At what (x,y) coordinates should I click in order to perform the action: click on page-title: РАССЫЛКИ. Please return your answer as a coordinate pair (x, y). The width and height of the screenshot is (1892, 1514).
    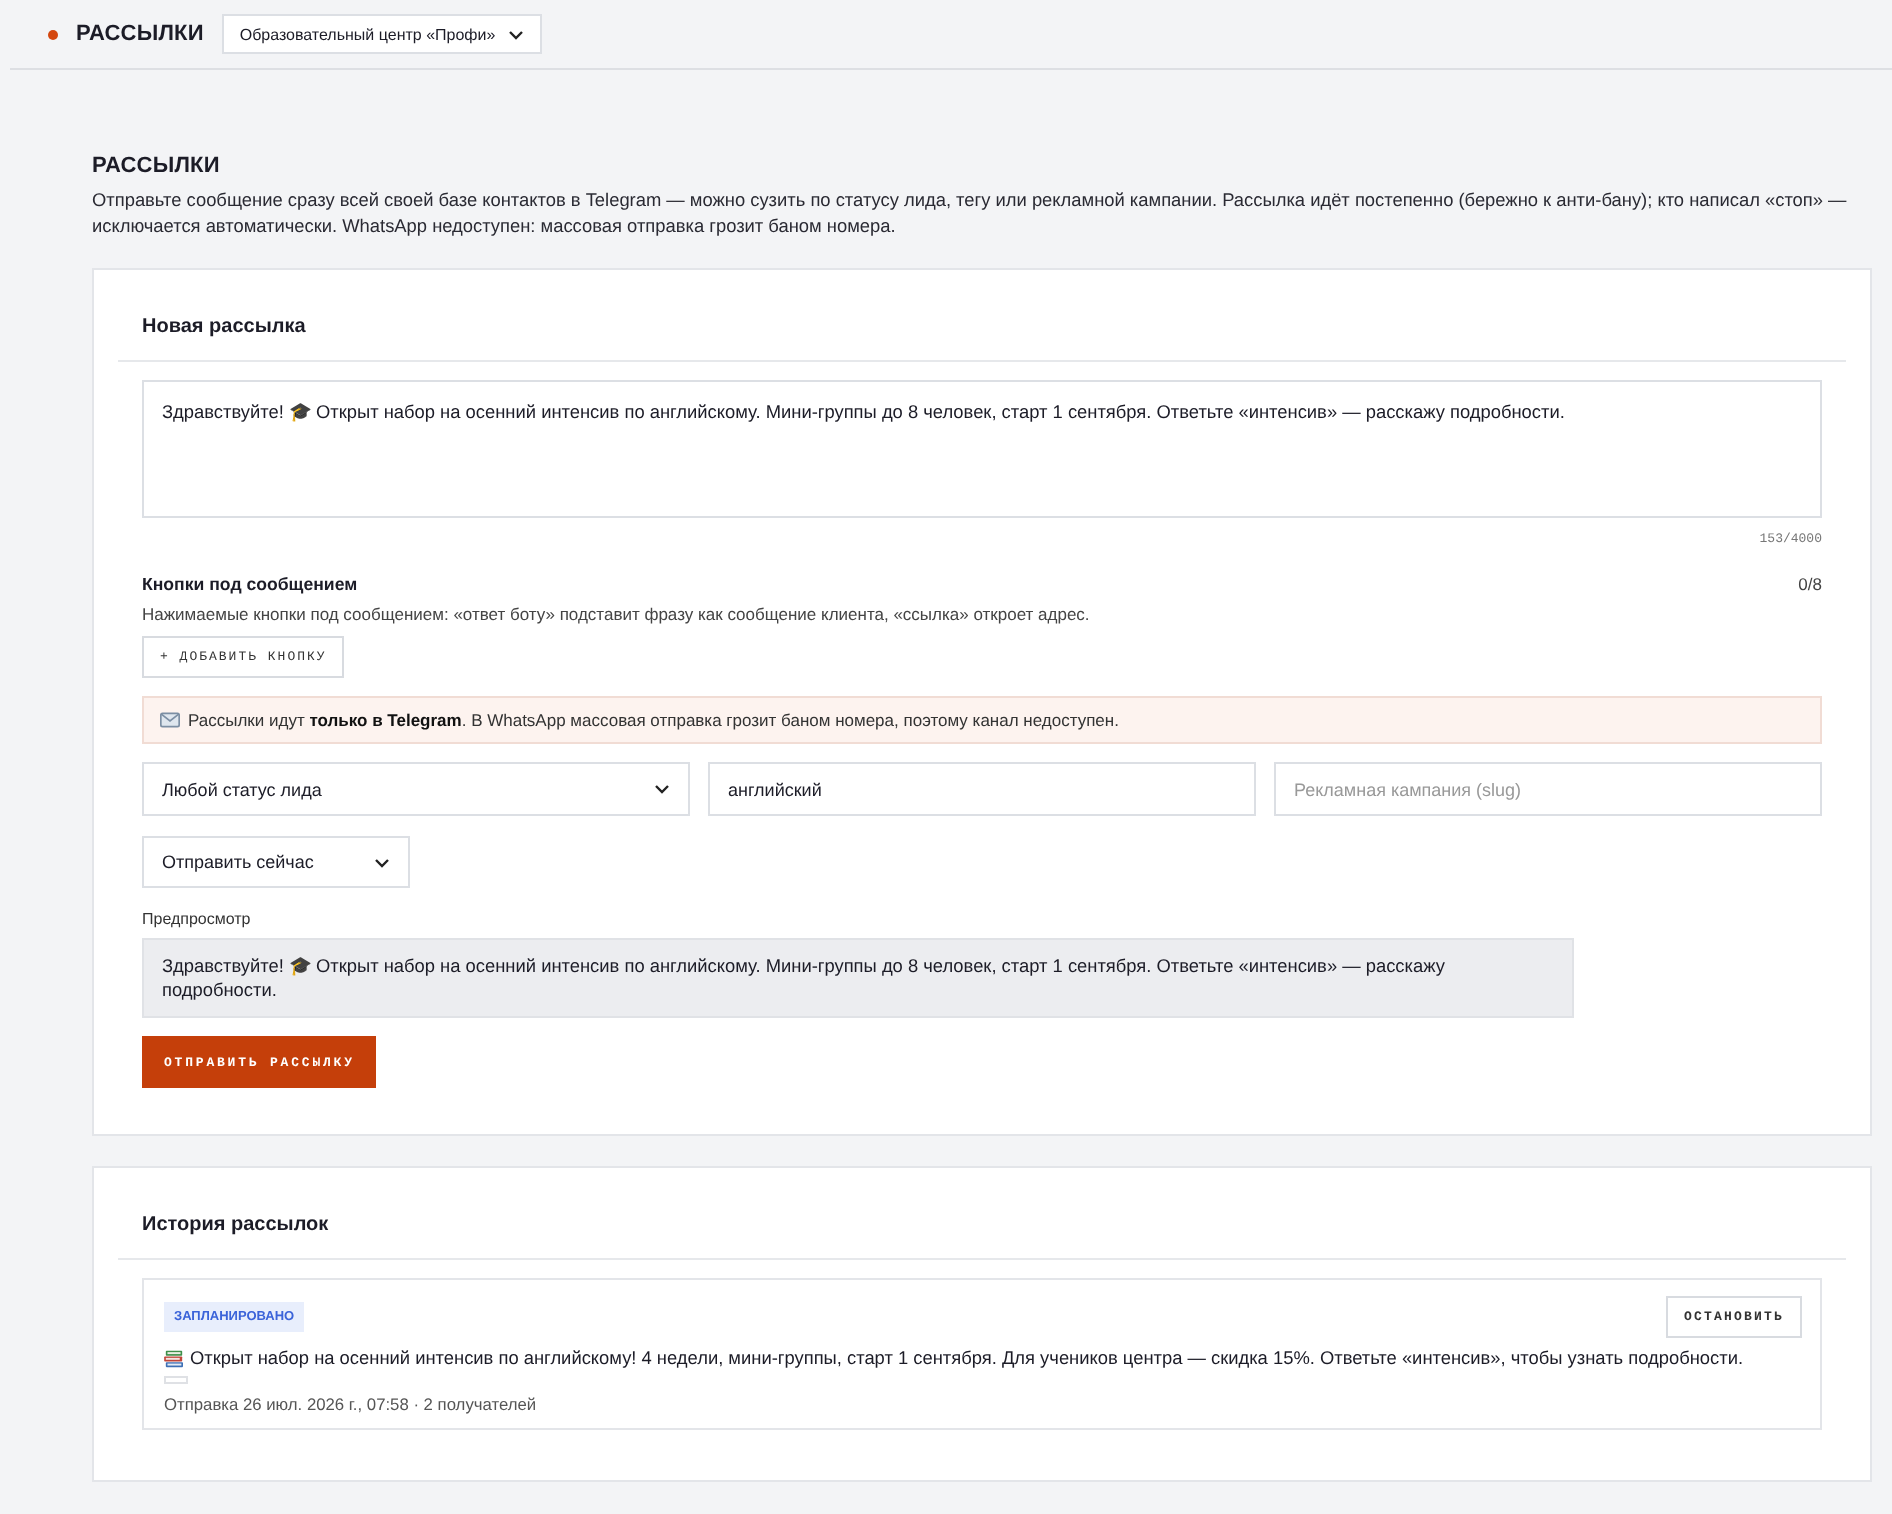
    Looking at the image, I should click on (157, 166).